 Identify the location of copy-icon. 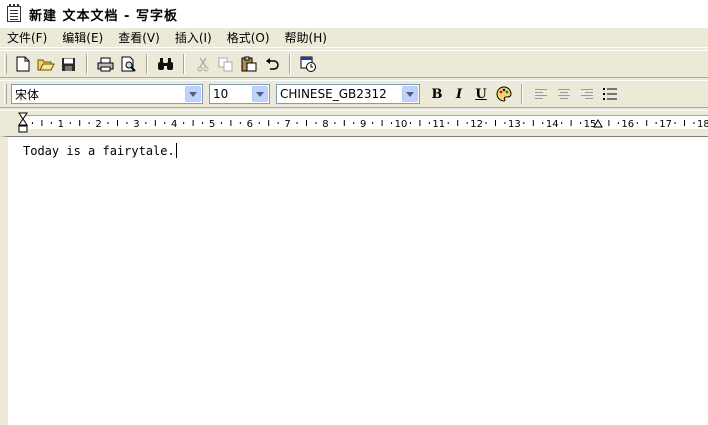
(225, 64).